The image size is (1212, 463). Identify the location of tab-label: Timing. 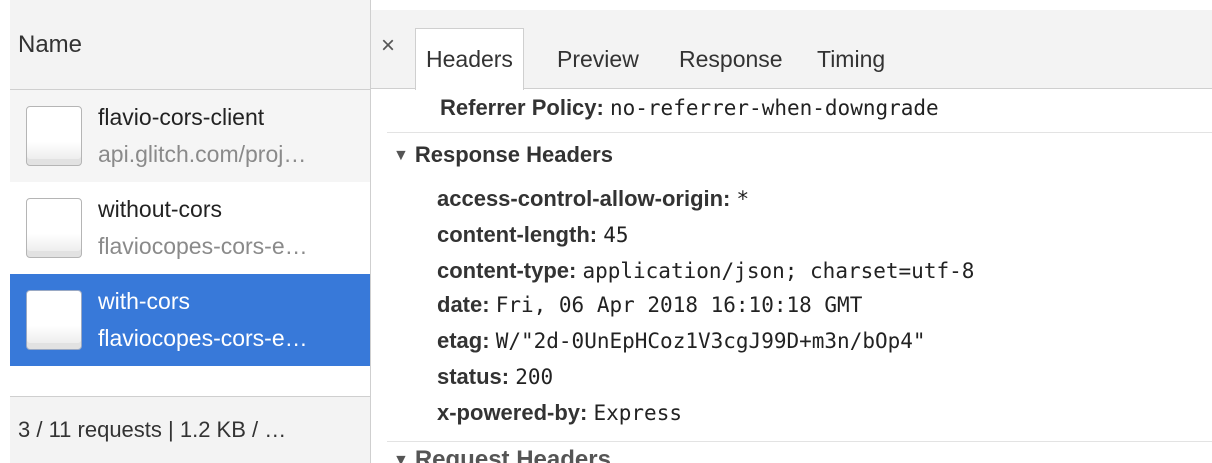
(851, 58).